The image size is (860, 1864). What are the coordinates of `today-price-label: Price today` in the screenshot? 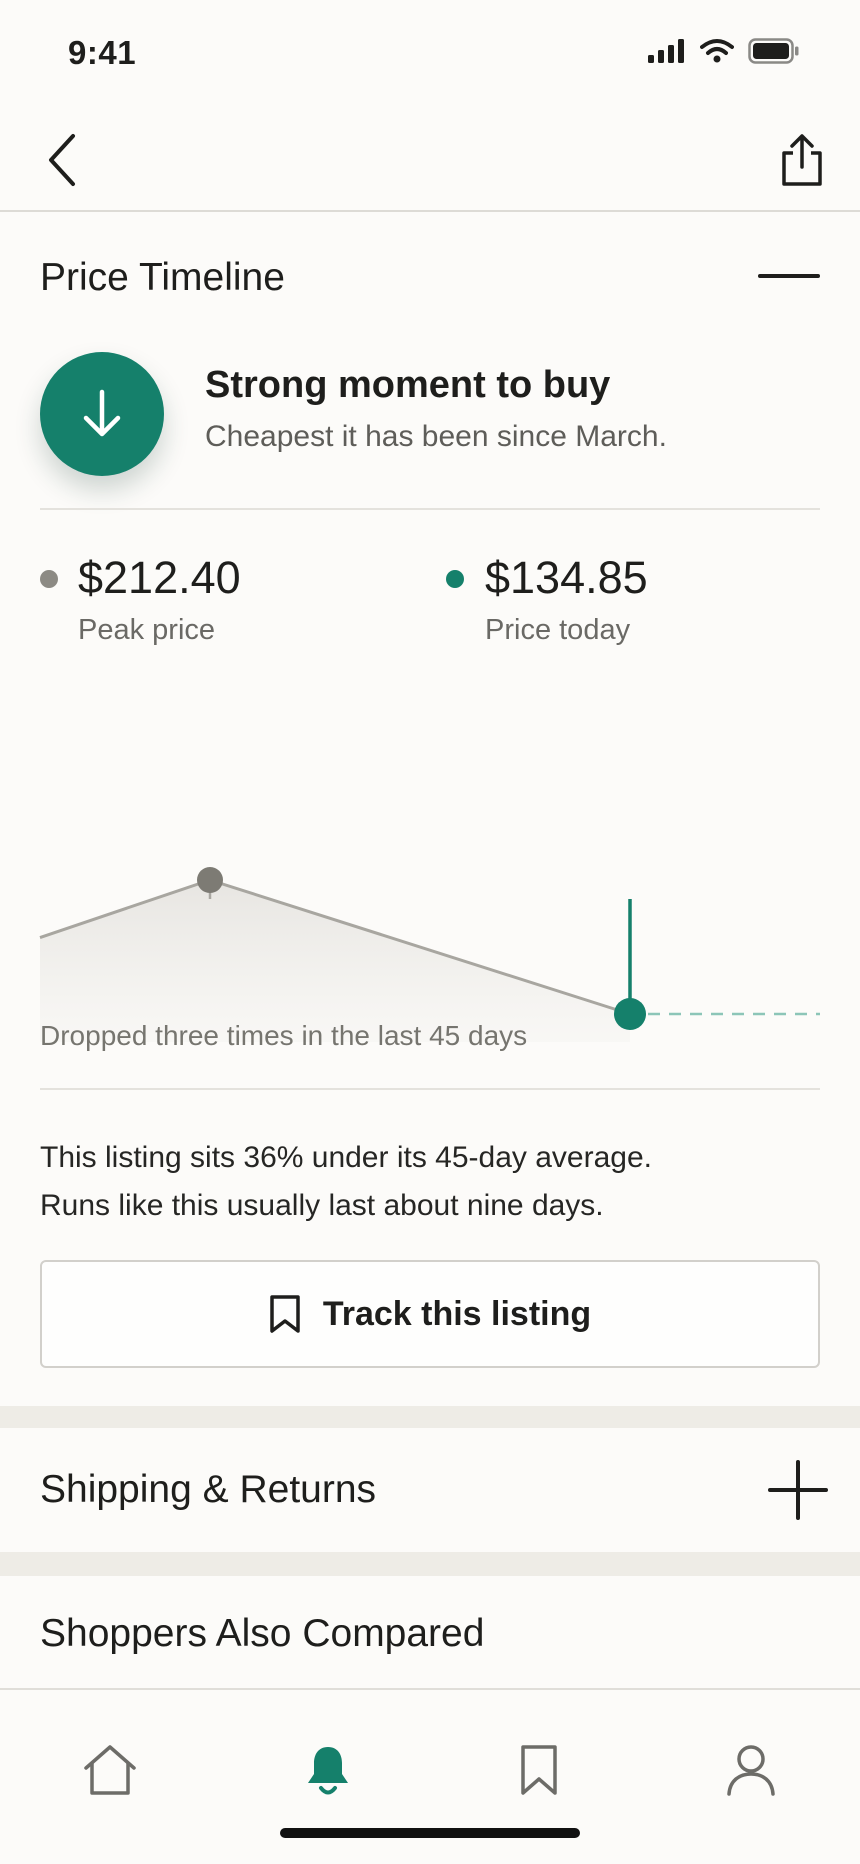 It's located at (558, 630).